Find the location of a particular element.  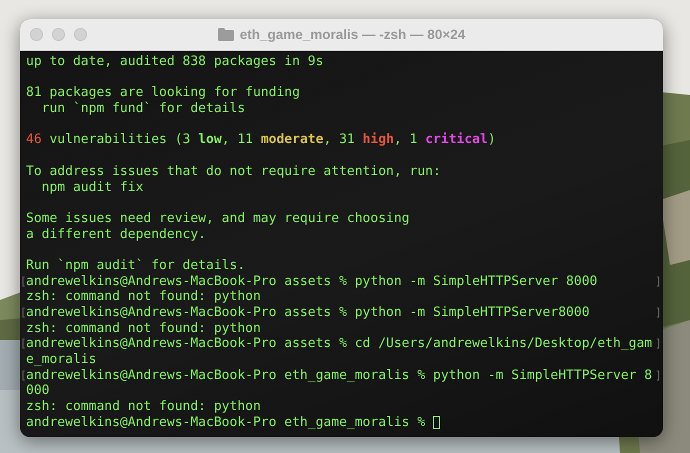

terminal-text: 81 packages are looking for funding is located at coordinates (163, 93).